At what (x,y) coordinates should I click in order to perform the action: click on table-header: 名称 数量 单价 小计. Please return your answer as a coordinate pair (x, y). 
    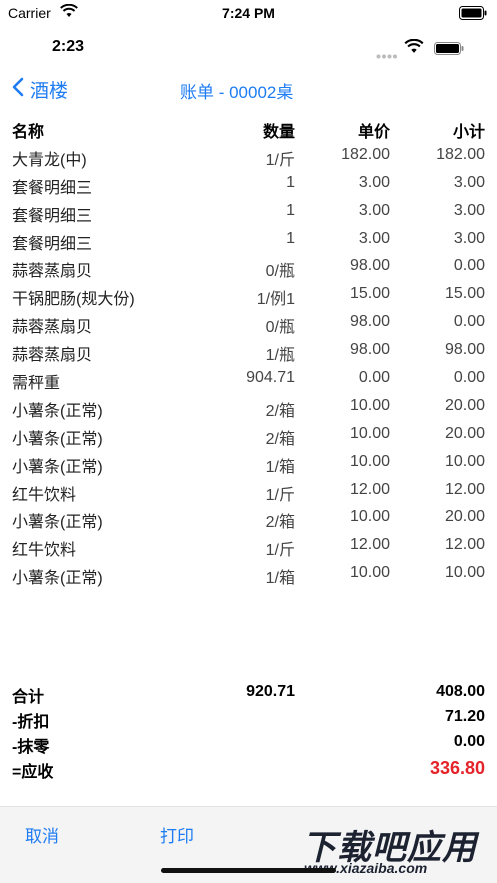
    Looking at the image, I should click on (248, 128).